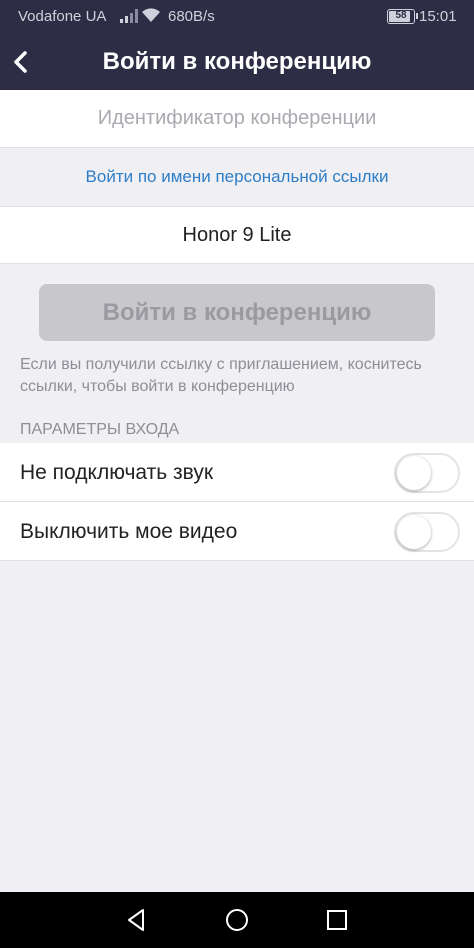  What do you see at coordinates (137, 920) in the screenshot?
I see `nav-back-icon` at bounding box center [137, 920].